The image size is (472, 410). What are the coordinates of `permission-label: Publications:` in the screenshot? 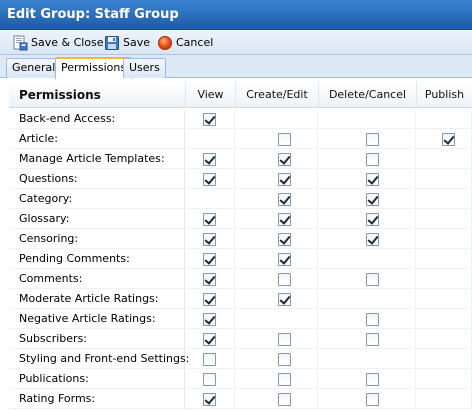 It's located at (97, 379).